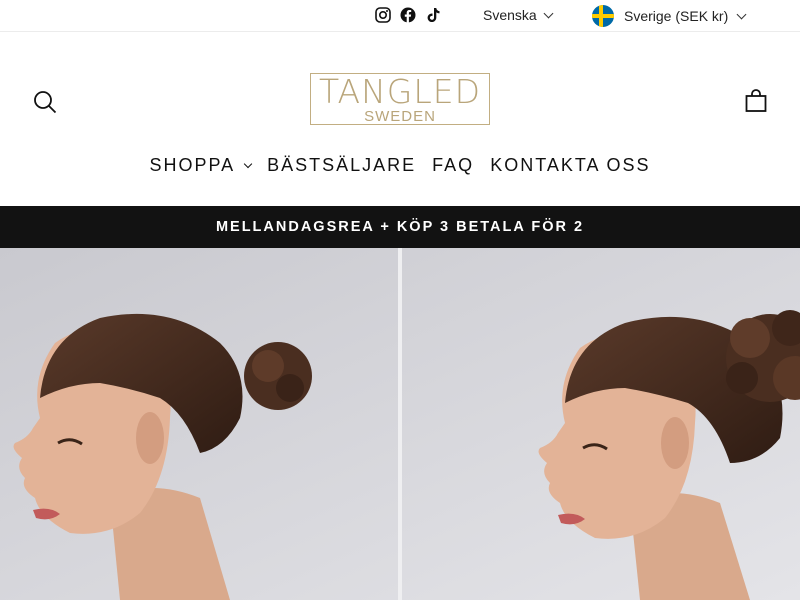 The width and height of the screenshot is (800, 600). I want to click on cart-icon, so click(756, 101).